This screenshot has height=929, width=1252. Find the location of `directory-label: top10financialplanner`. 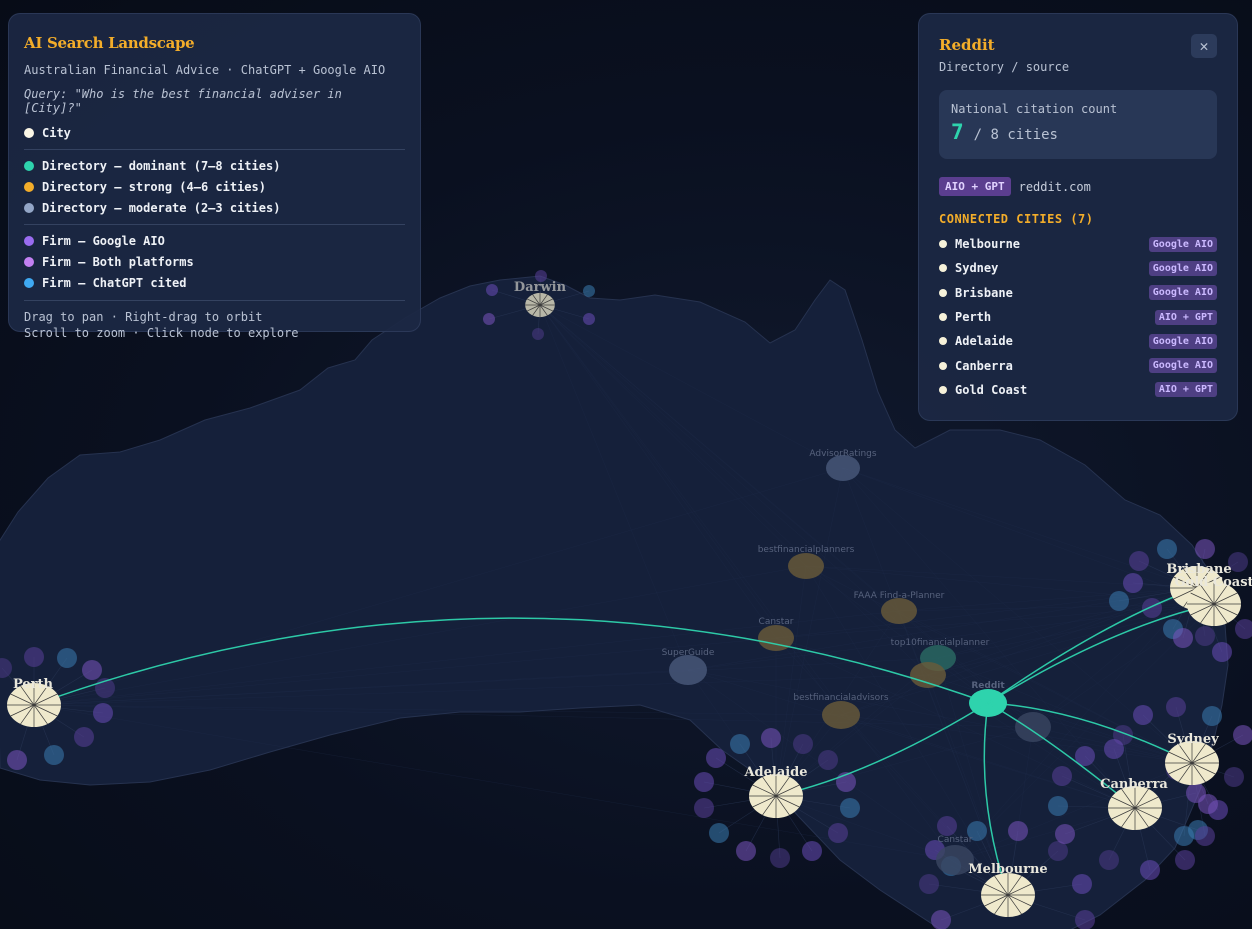

directory-label: top10financialplanner is located at coordinates (940, 643).